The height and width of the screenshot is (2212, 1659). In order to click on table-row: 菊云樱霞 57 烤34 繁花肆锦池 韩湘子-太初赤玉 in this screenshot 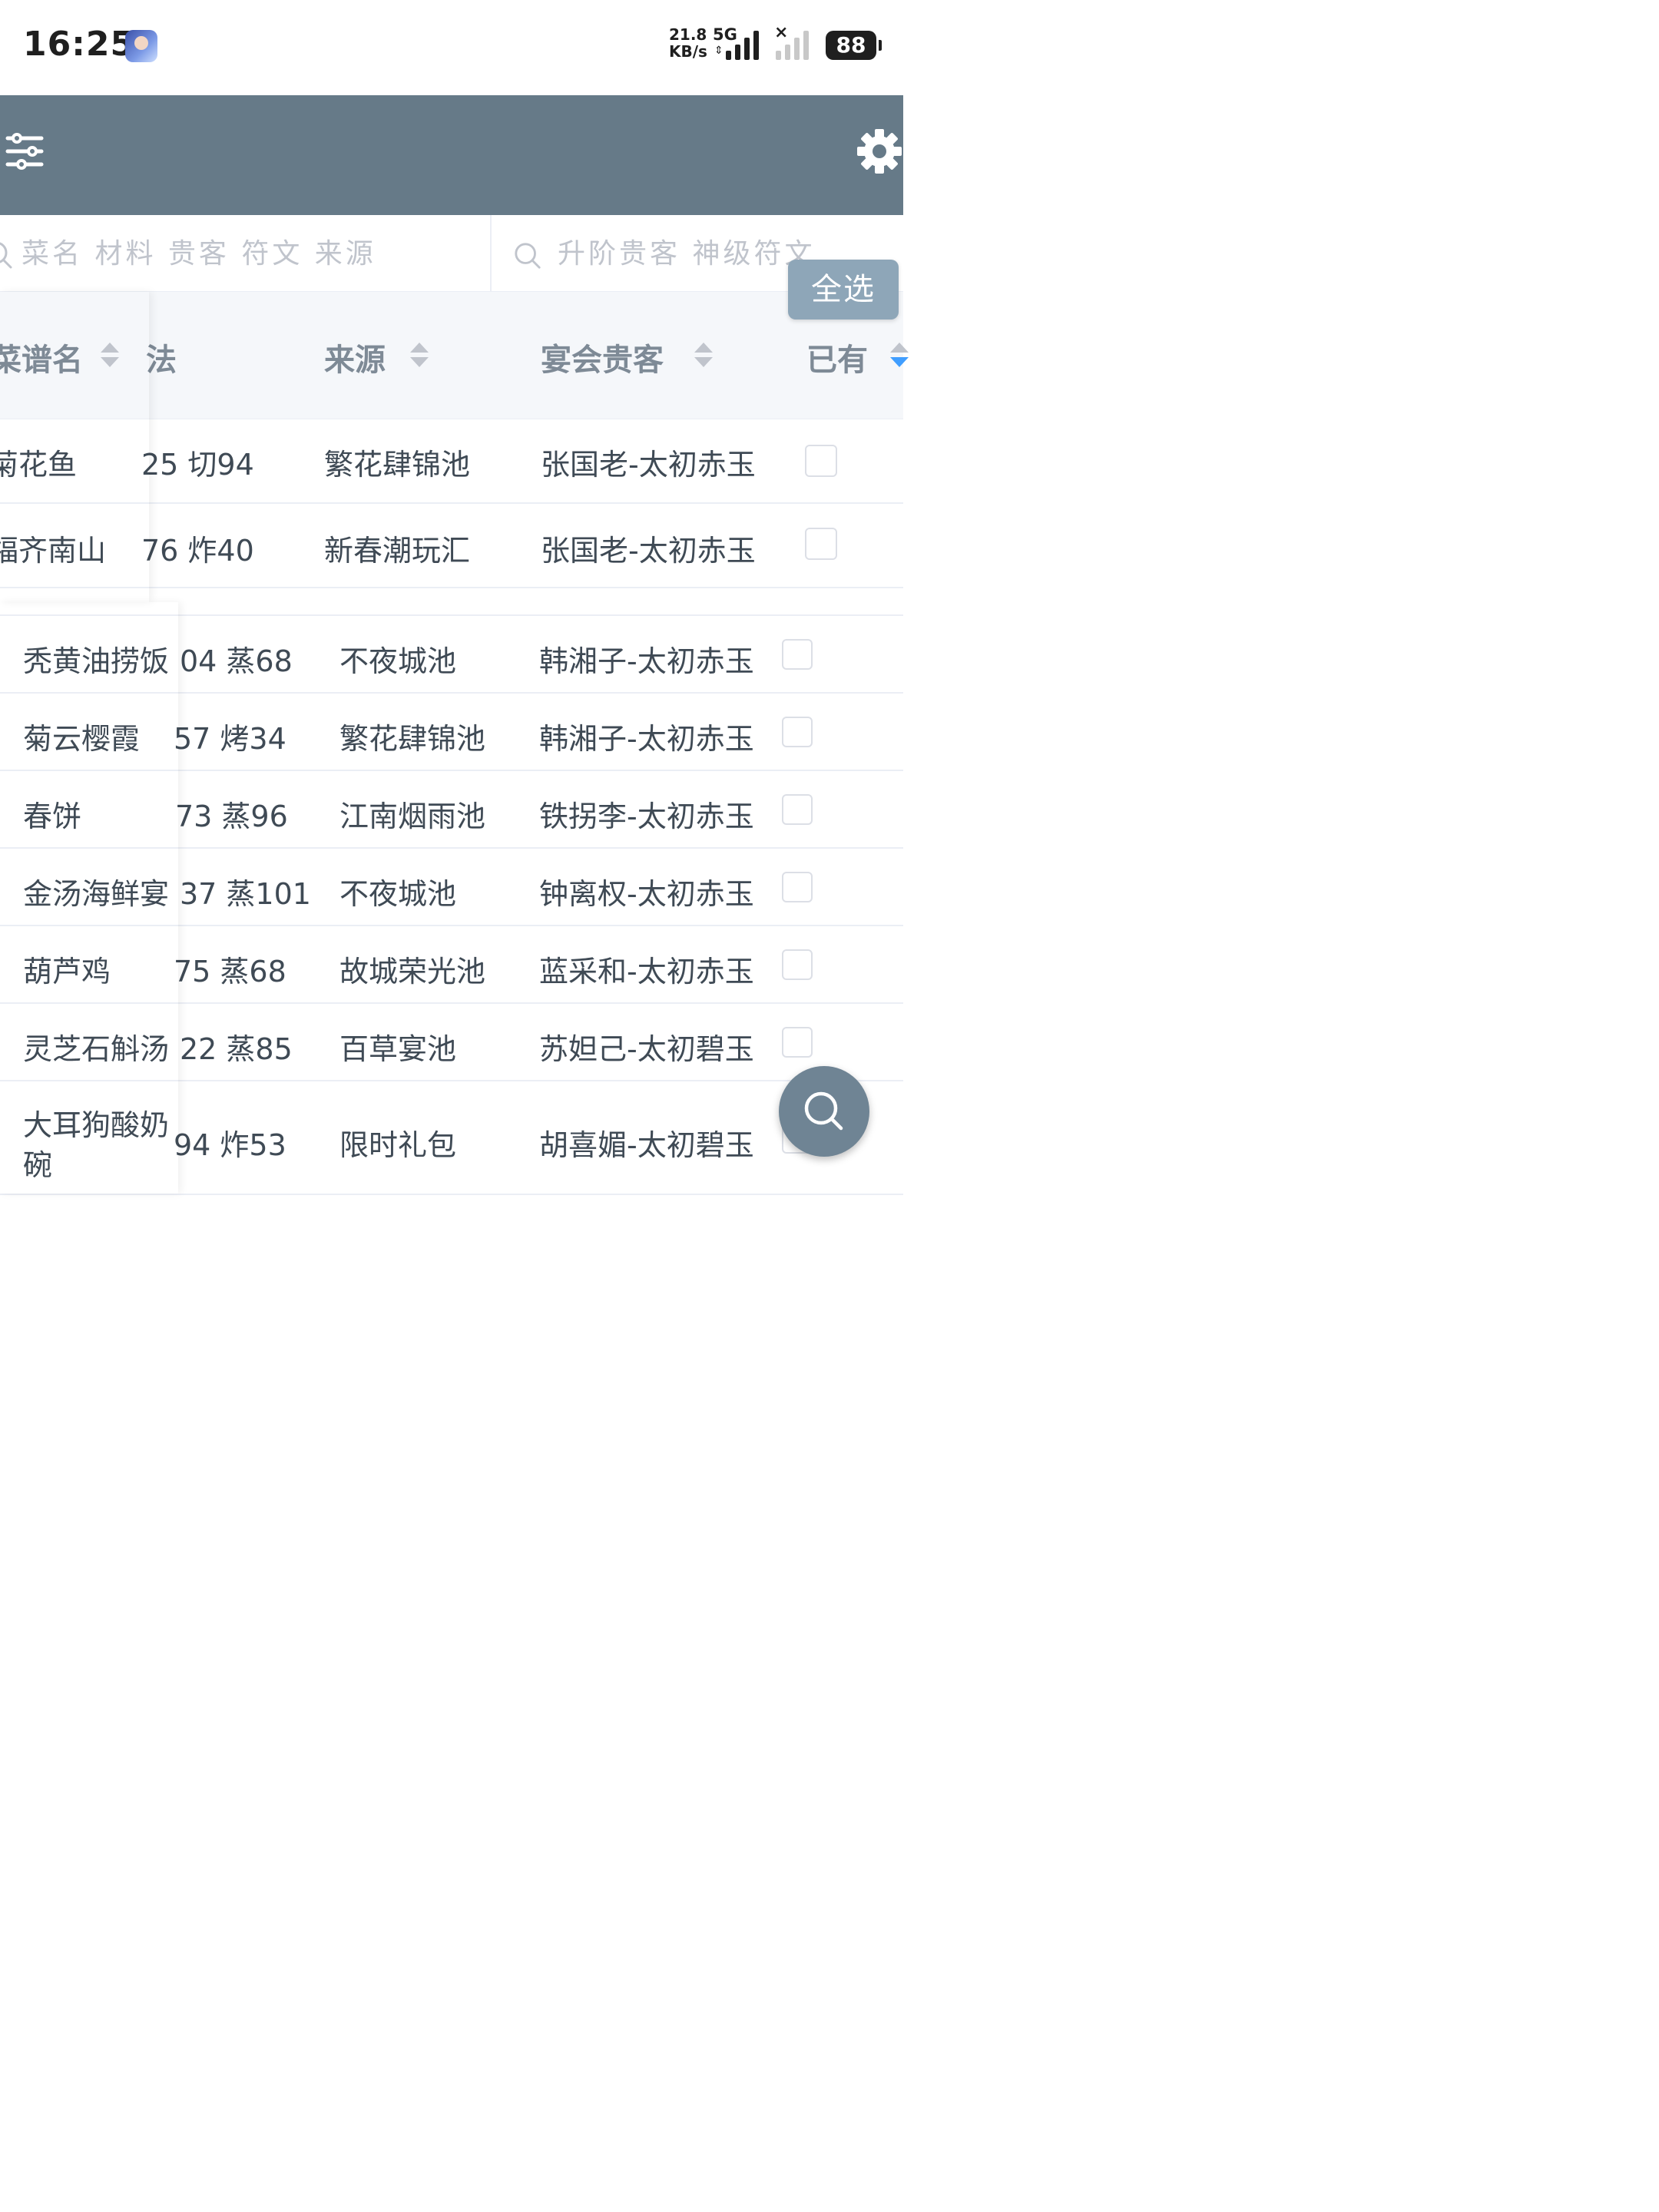, I will do `click(452, 732)`.